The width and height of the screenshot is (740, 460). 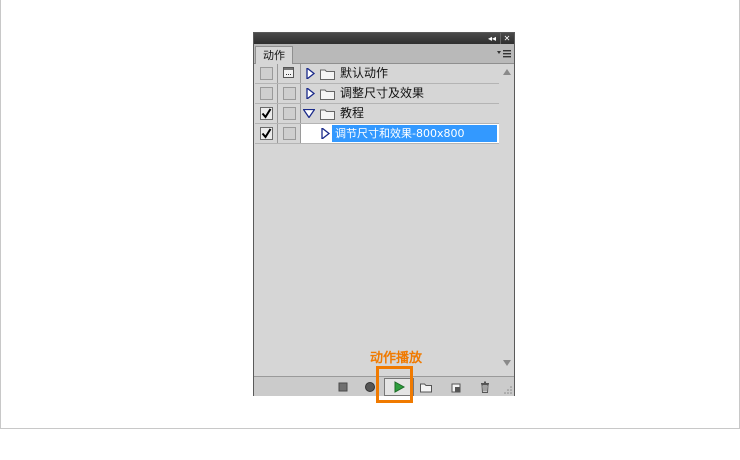 I want to click on new-set-icon, so click(x=426, y=387).